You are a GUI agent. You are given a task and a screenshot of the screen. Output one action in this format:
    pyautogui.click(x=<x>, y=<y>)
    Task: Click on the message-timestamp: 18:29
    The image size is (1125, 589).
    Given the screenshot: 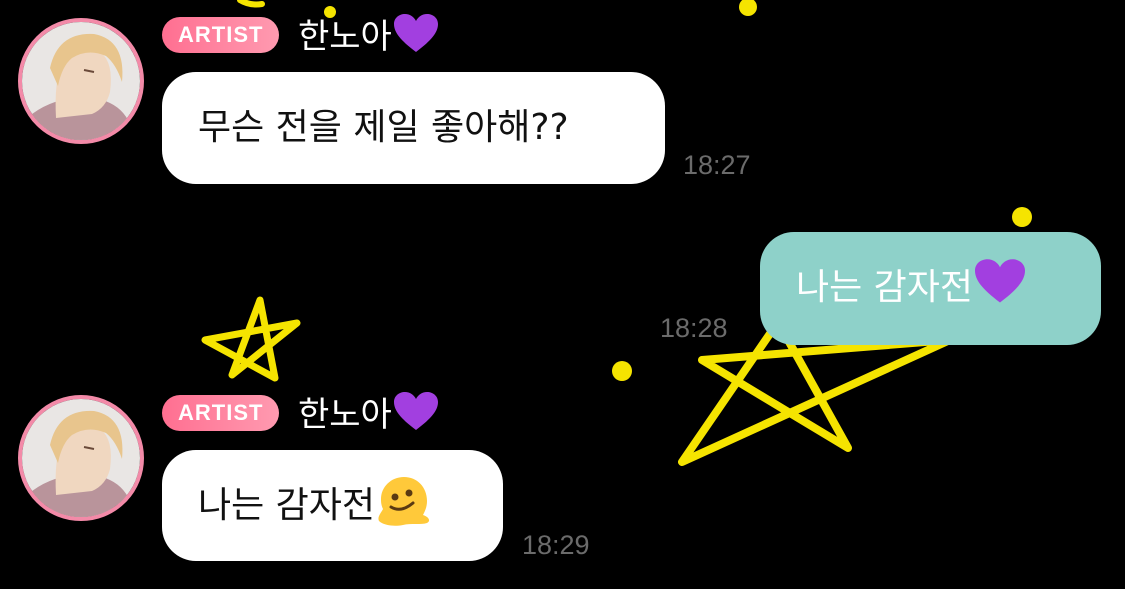 What is the action you would take?
    pyautogui.click(x=556, y=545)
    